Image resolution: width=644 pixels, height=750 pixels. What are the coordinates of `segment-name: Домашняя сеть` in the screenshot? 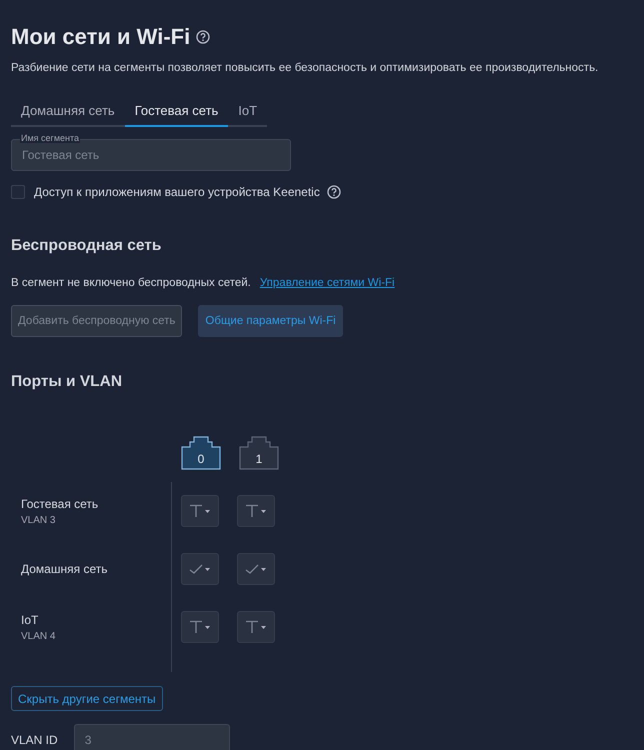 It's located at (64, 569).